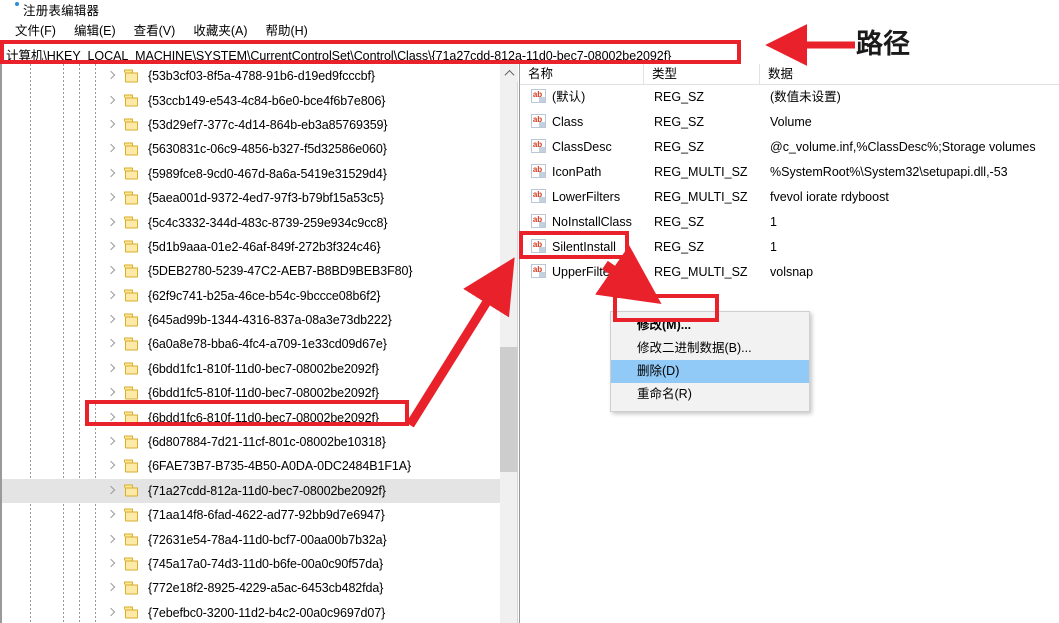  What do you see at coordinates (702, 74) in the screenshot?
I see `column-type: 类型` at bounding box center [702, 74].